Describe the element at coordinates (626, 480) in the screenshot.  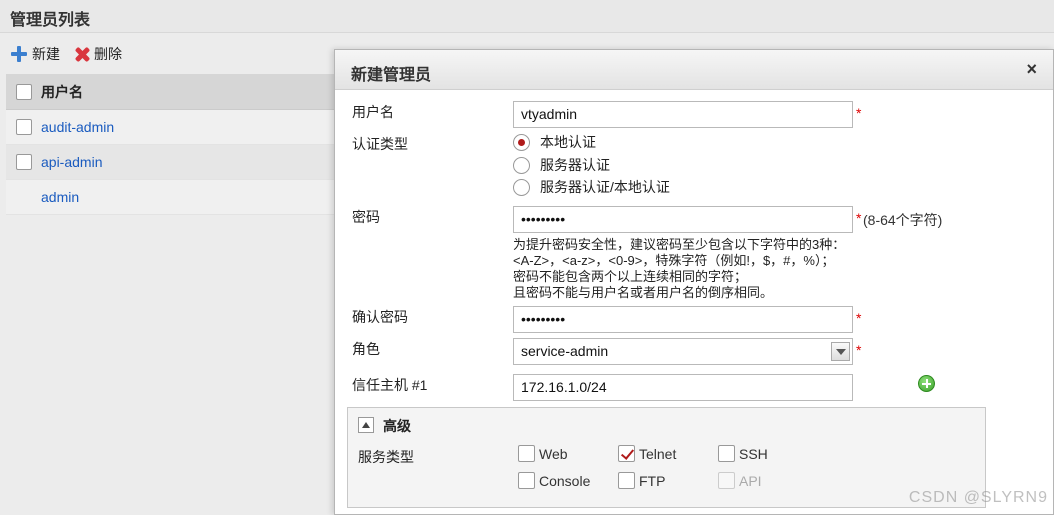
I see `ftp-checkbox` at that location.